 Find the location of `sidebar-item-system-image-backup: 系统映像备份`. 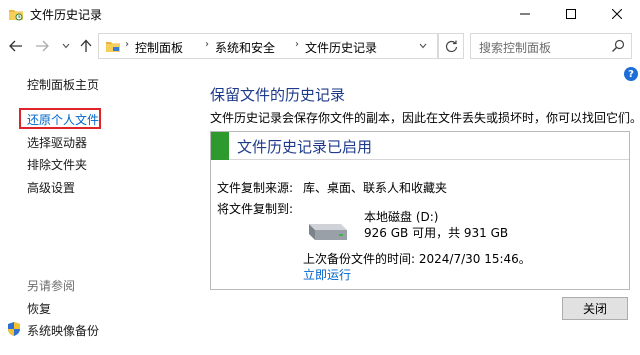

sidebar-item-system-image-backup: 系统映像备份 is located at coordinates (63, 330).